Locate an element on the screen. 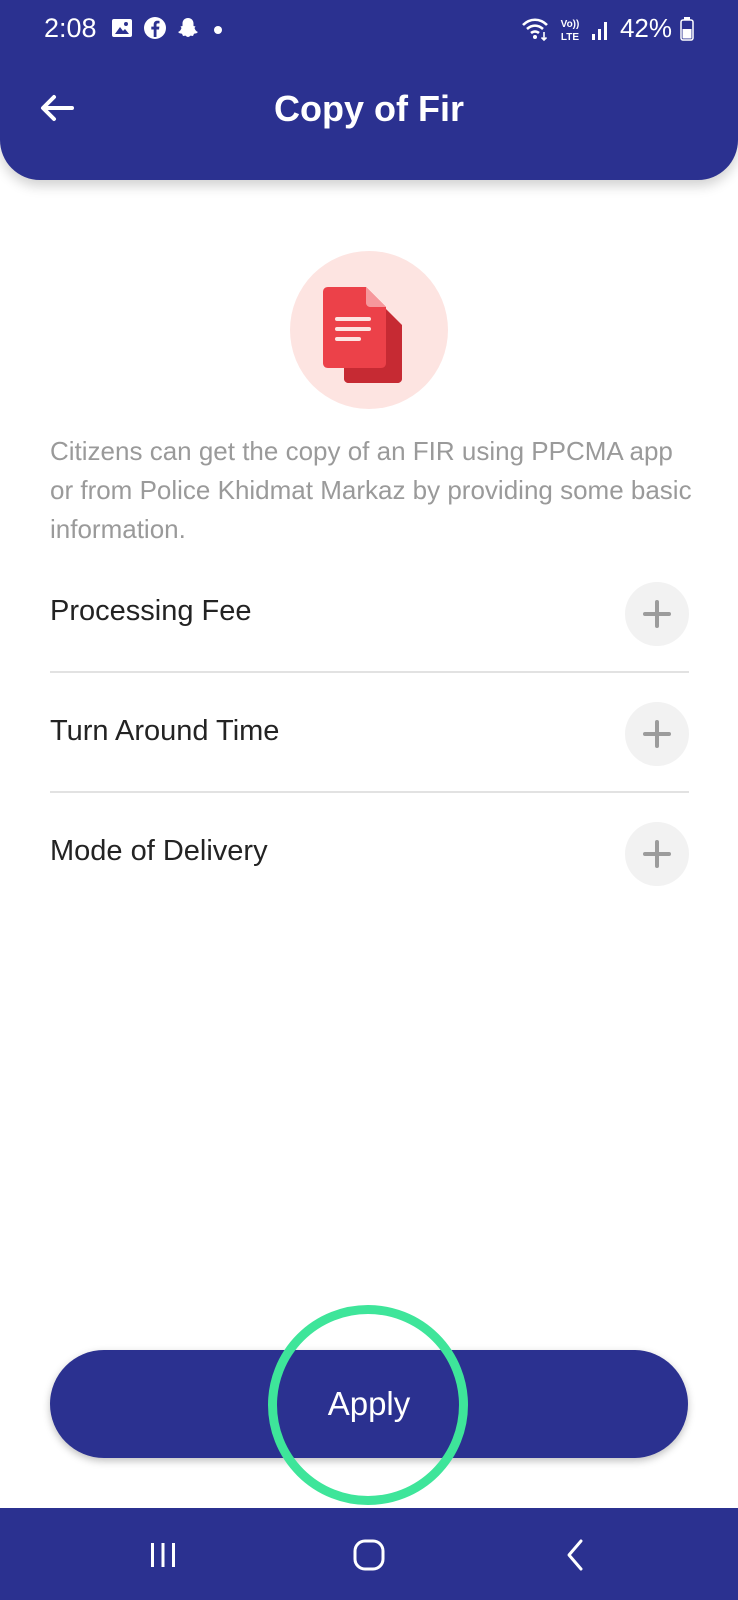 This screenshot has width=738, height=1600. app-header: 2:08 Vo)) LTE 42% Copy of Fir is located at coordinates (369, 90).